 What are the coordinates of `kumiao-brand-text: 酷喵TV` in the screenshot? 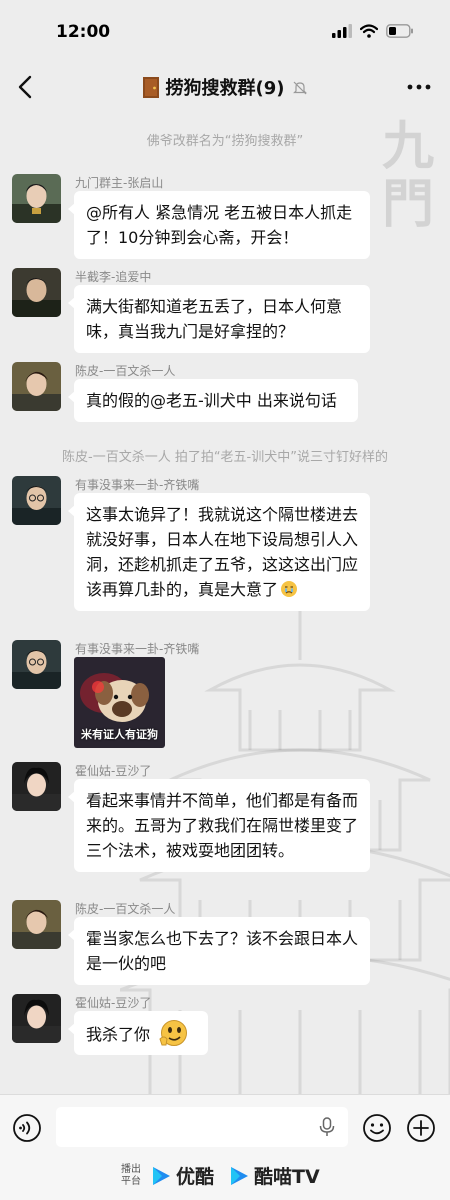 It's located at (287, 1177).